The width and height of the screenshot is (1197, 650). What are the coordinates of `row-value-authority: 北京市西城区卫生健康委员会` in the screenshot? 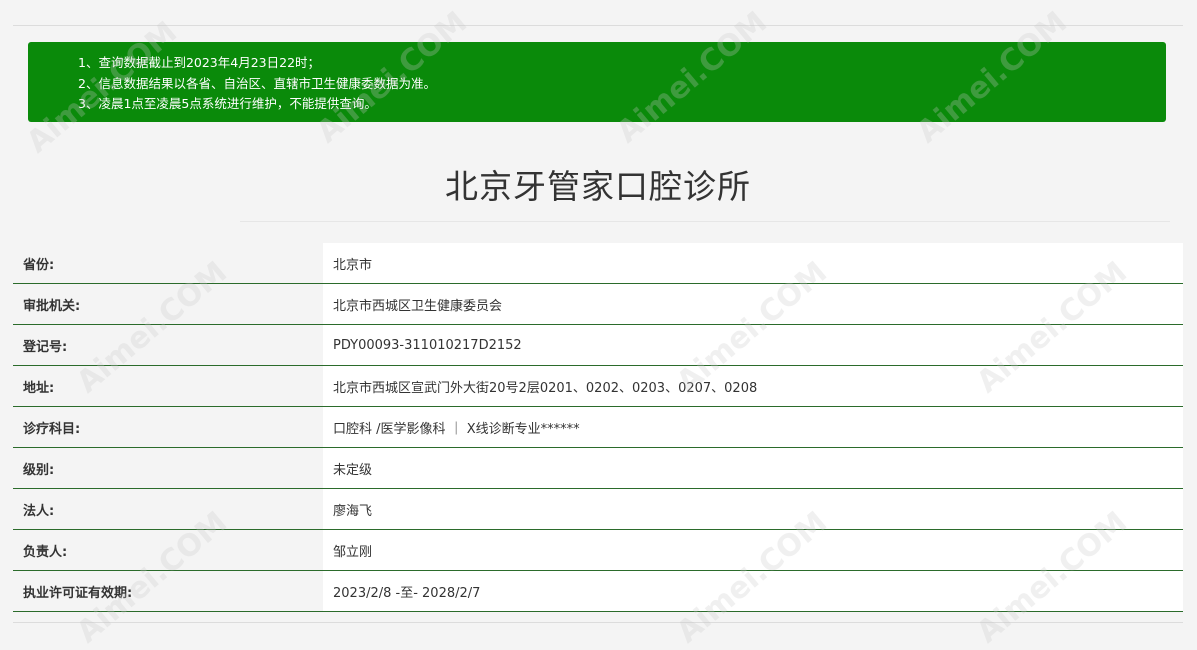 It's located at (753, 304).